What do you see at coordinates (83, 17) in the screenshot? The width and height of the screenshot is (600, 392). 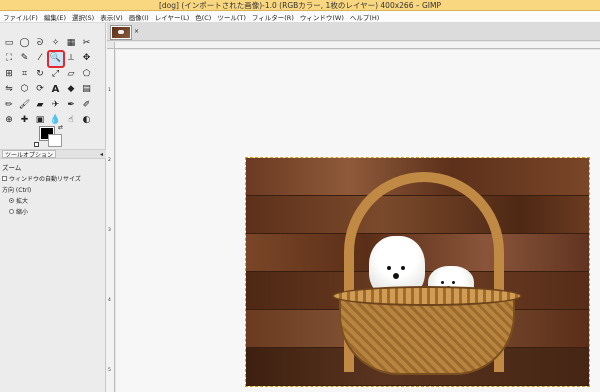 I see `menu-item: 選択(S)` at bounding box center [83, 17].